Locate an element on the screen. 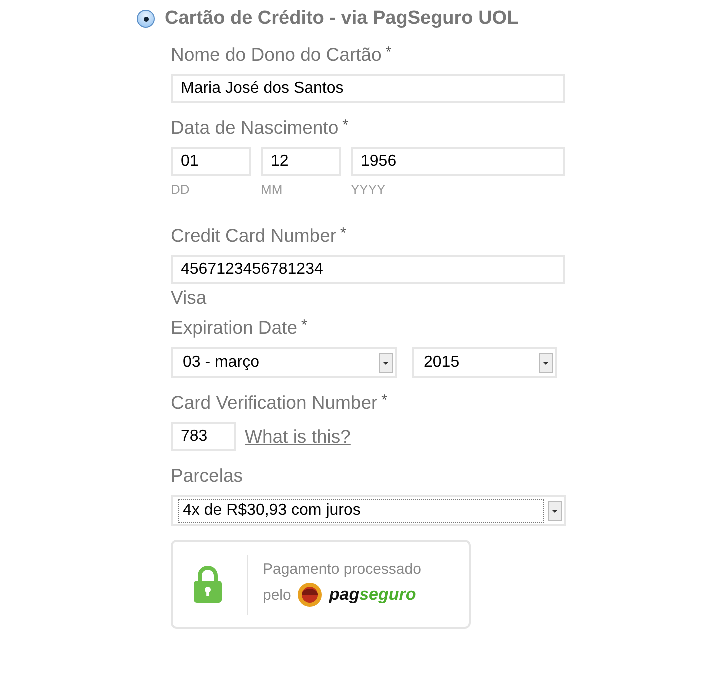 This screenshot has height=680, width=725. input-field: 783 is located at coordinates (203, 436).